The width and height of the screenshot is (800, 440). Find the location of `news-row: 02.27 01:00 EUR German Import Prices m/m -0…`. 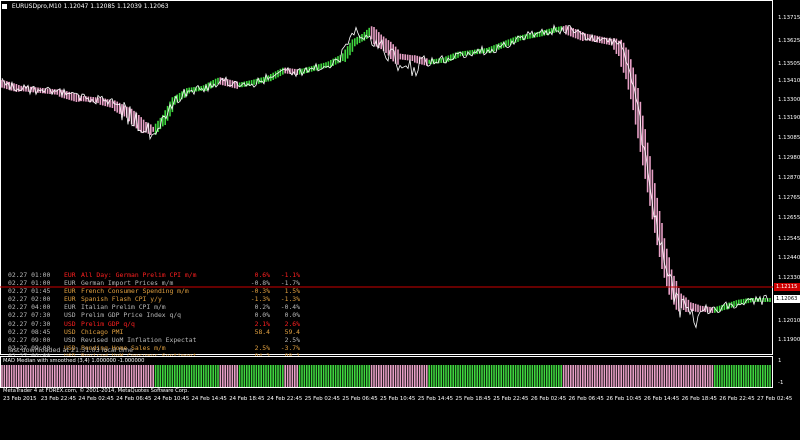

news-row: 02.27 01:00 EUR German Import Prices m/m -0… is located at coordinates (154, 283).